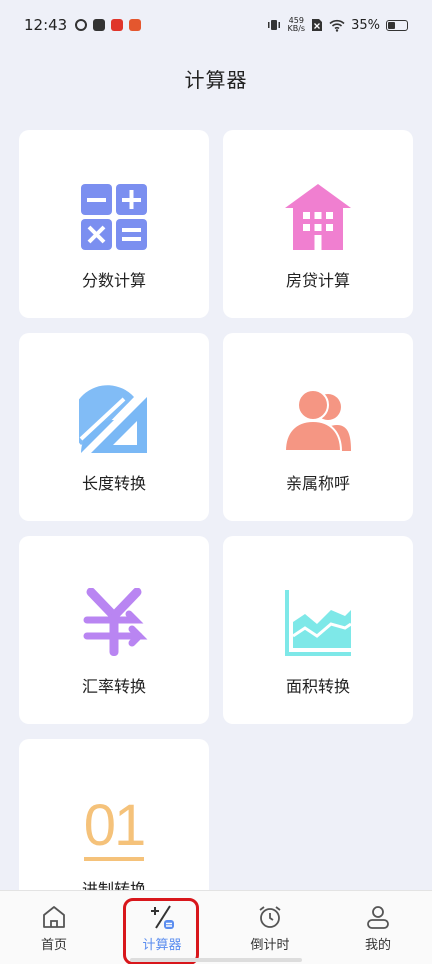  I want to click on battery-icon, so click(397, 25).